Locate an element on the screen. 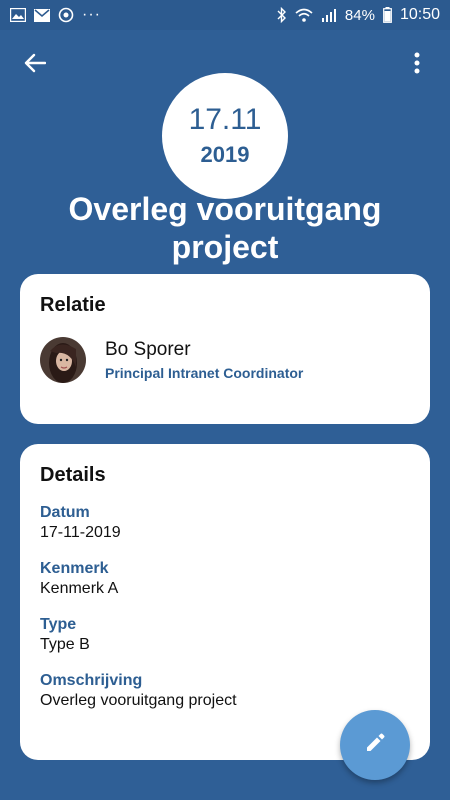  edit-button is located at coordinates (375, 745).